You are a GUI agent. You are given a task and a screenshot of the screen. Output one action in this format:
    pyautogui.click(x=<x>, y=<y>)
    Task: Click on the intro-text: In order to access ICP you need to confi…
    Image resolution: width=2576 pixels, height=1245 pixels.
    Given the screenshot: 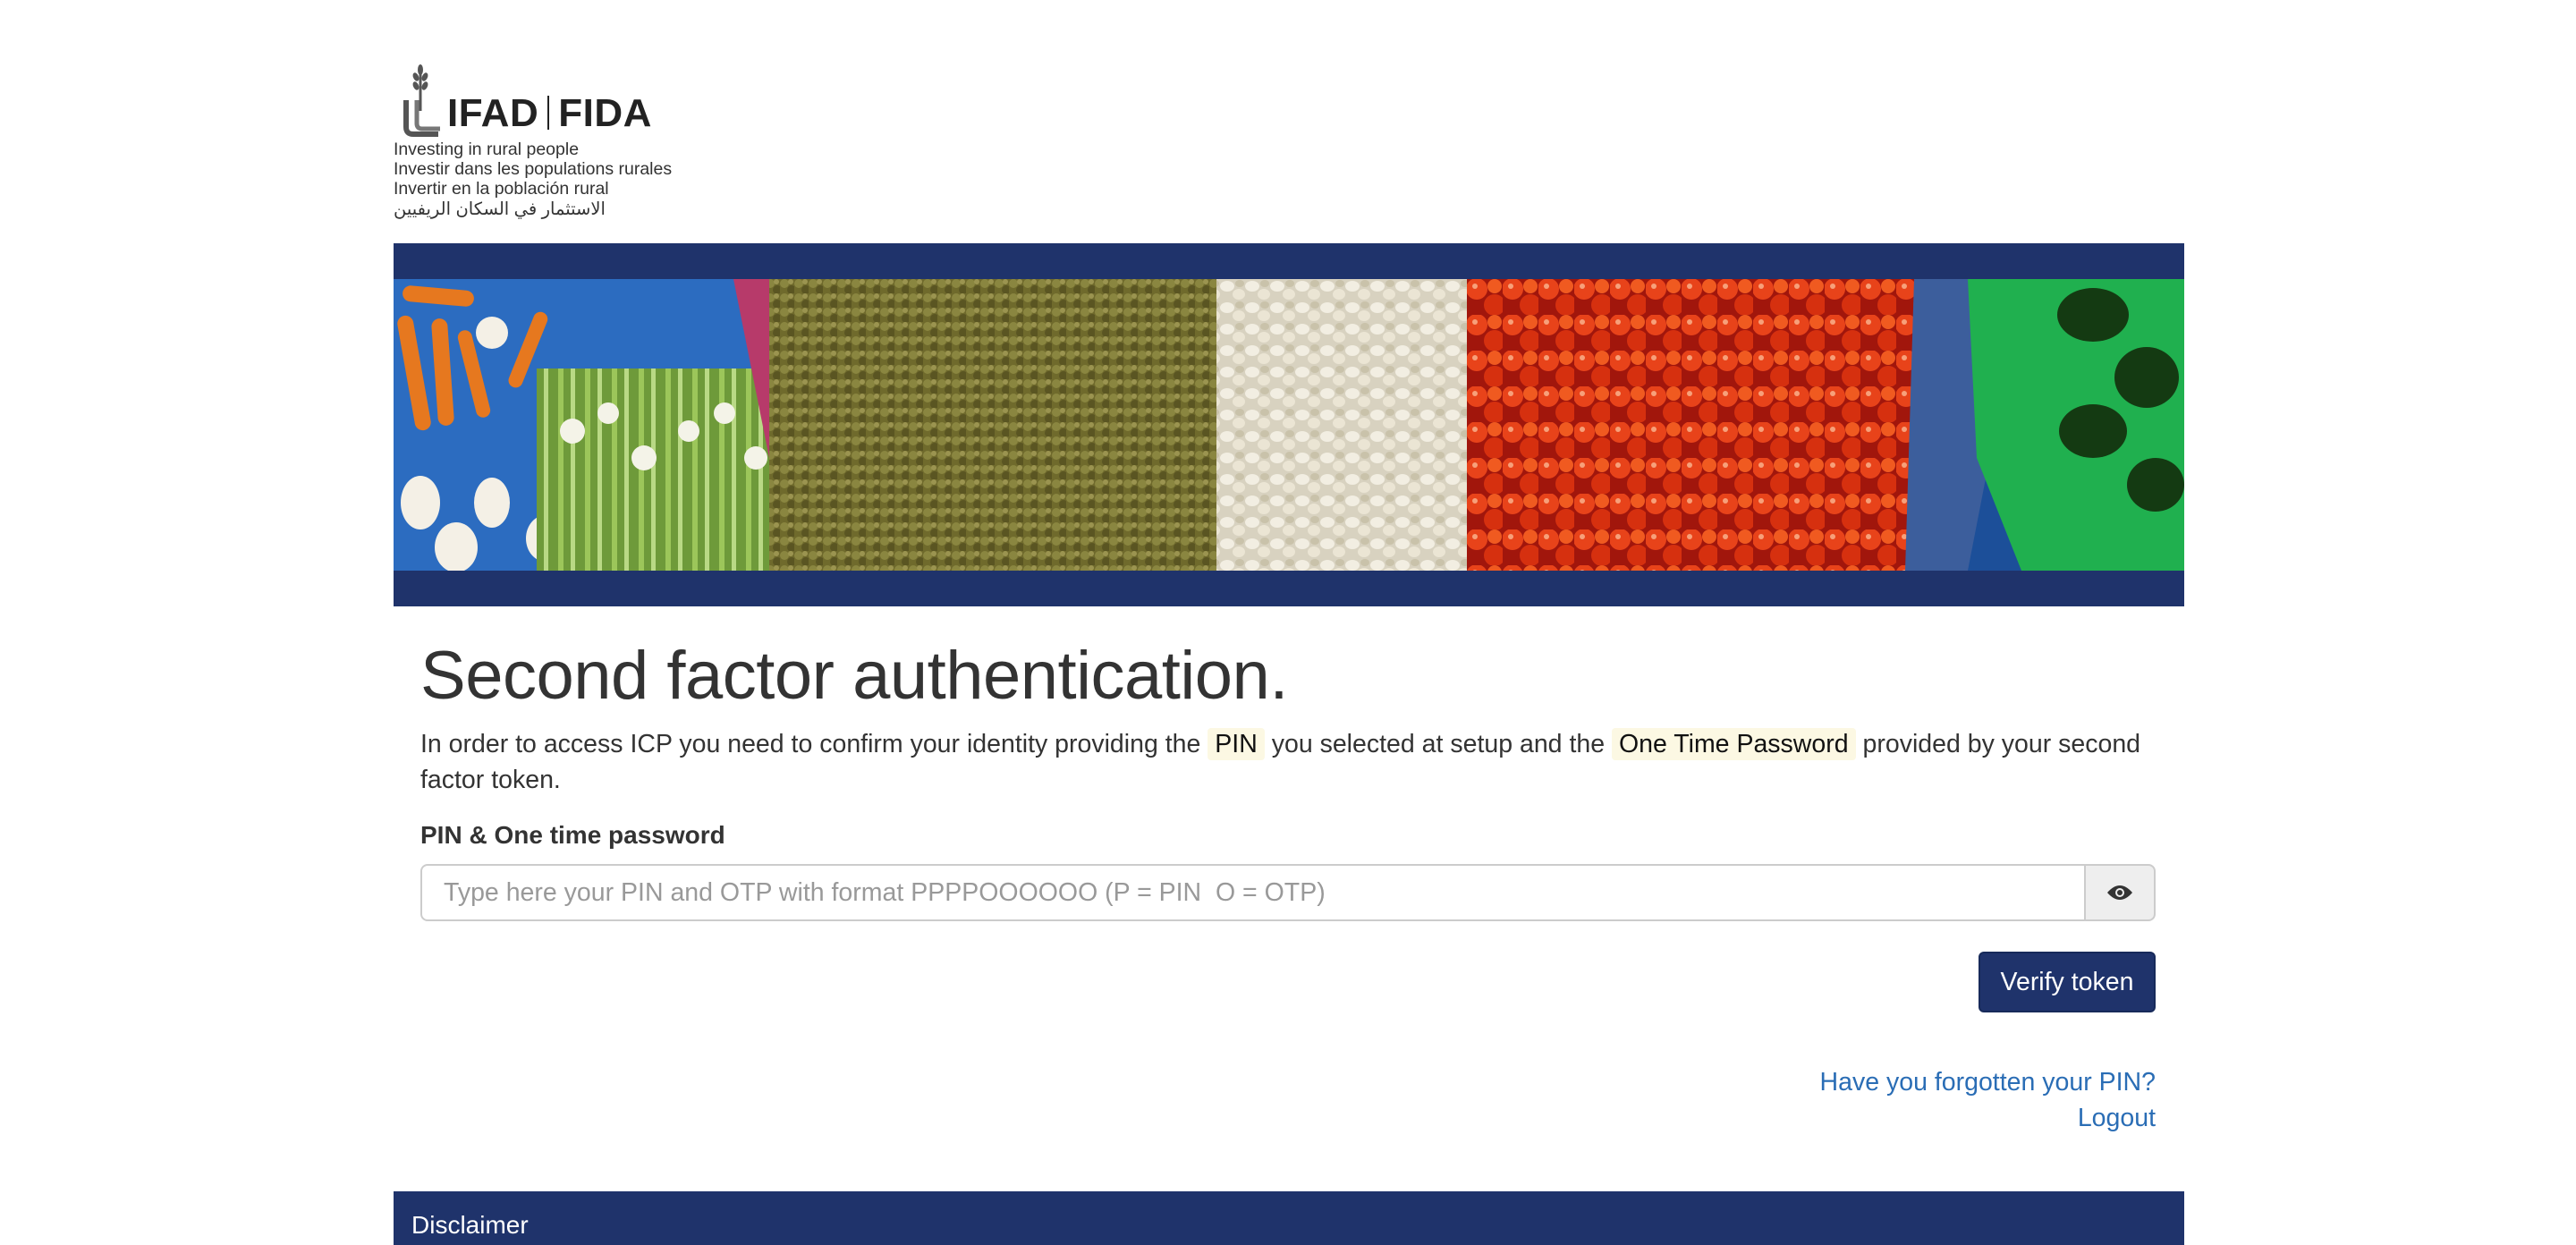 What is the action you would take?
    pyautogui.click(x=1288, y=762)
    